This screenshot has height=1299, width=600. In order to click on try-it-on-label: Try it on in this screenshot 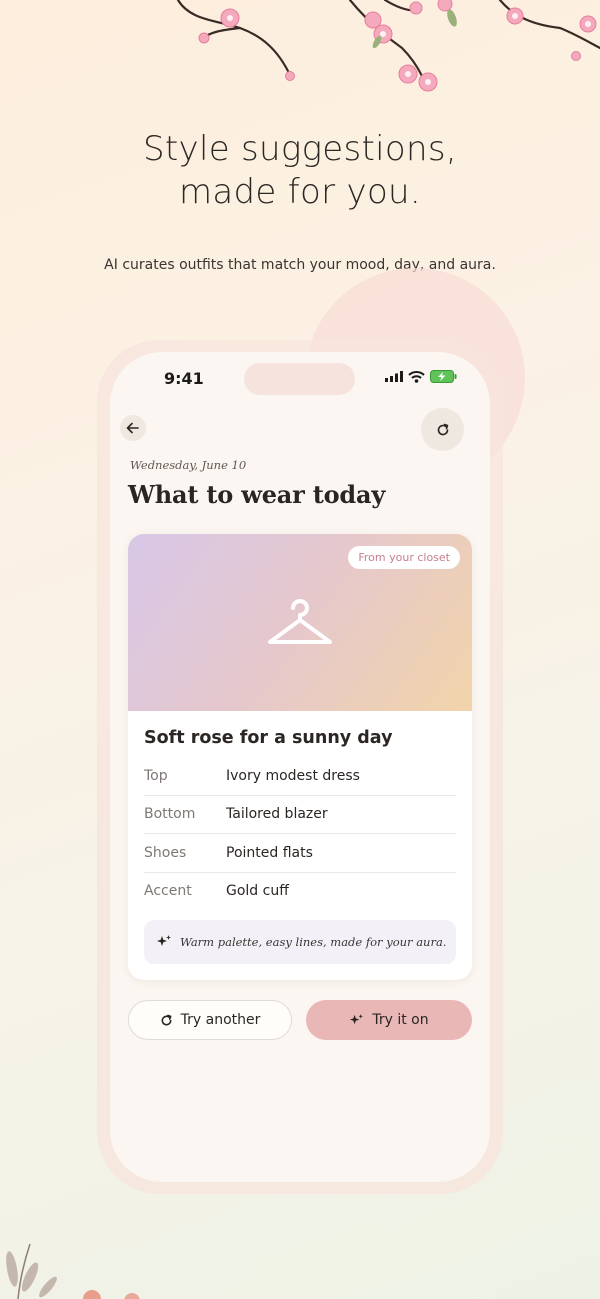, I will do `click(400, 1020)`.